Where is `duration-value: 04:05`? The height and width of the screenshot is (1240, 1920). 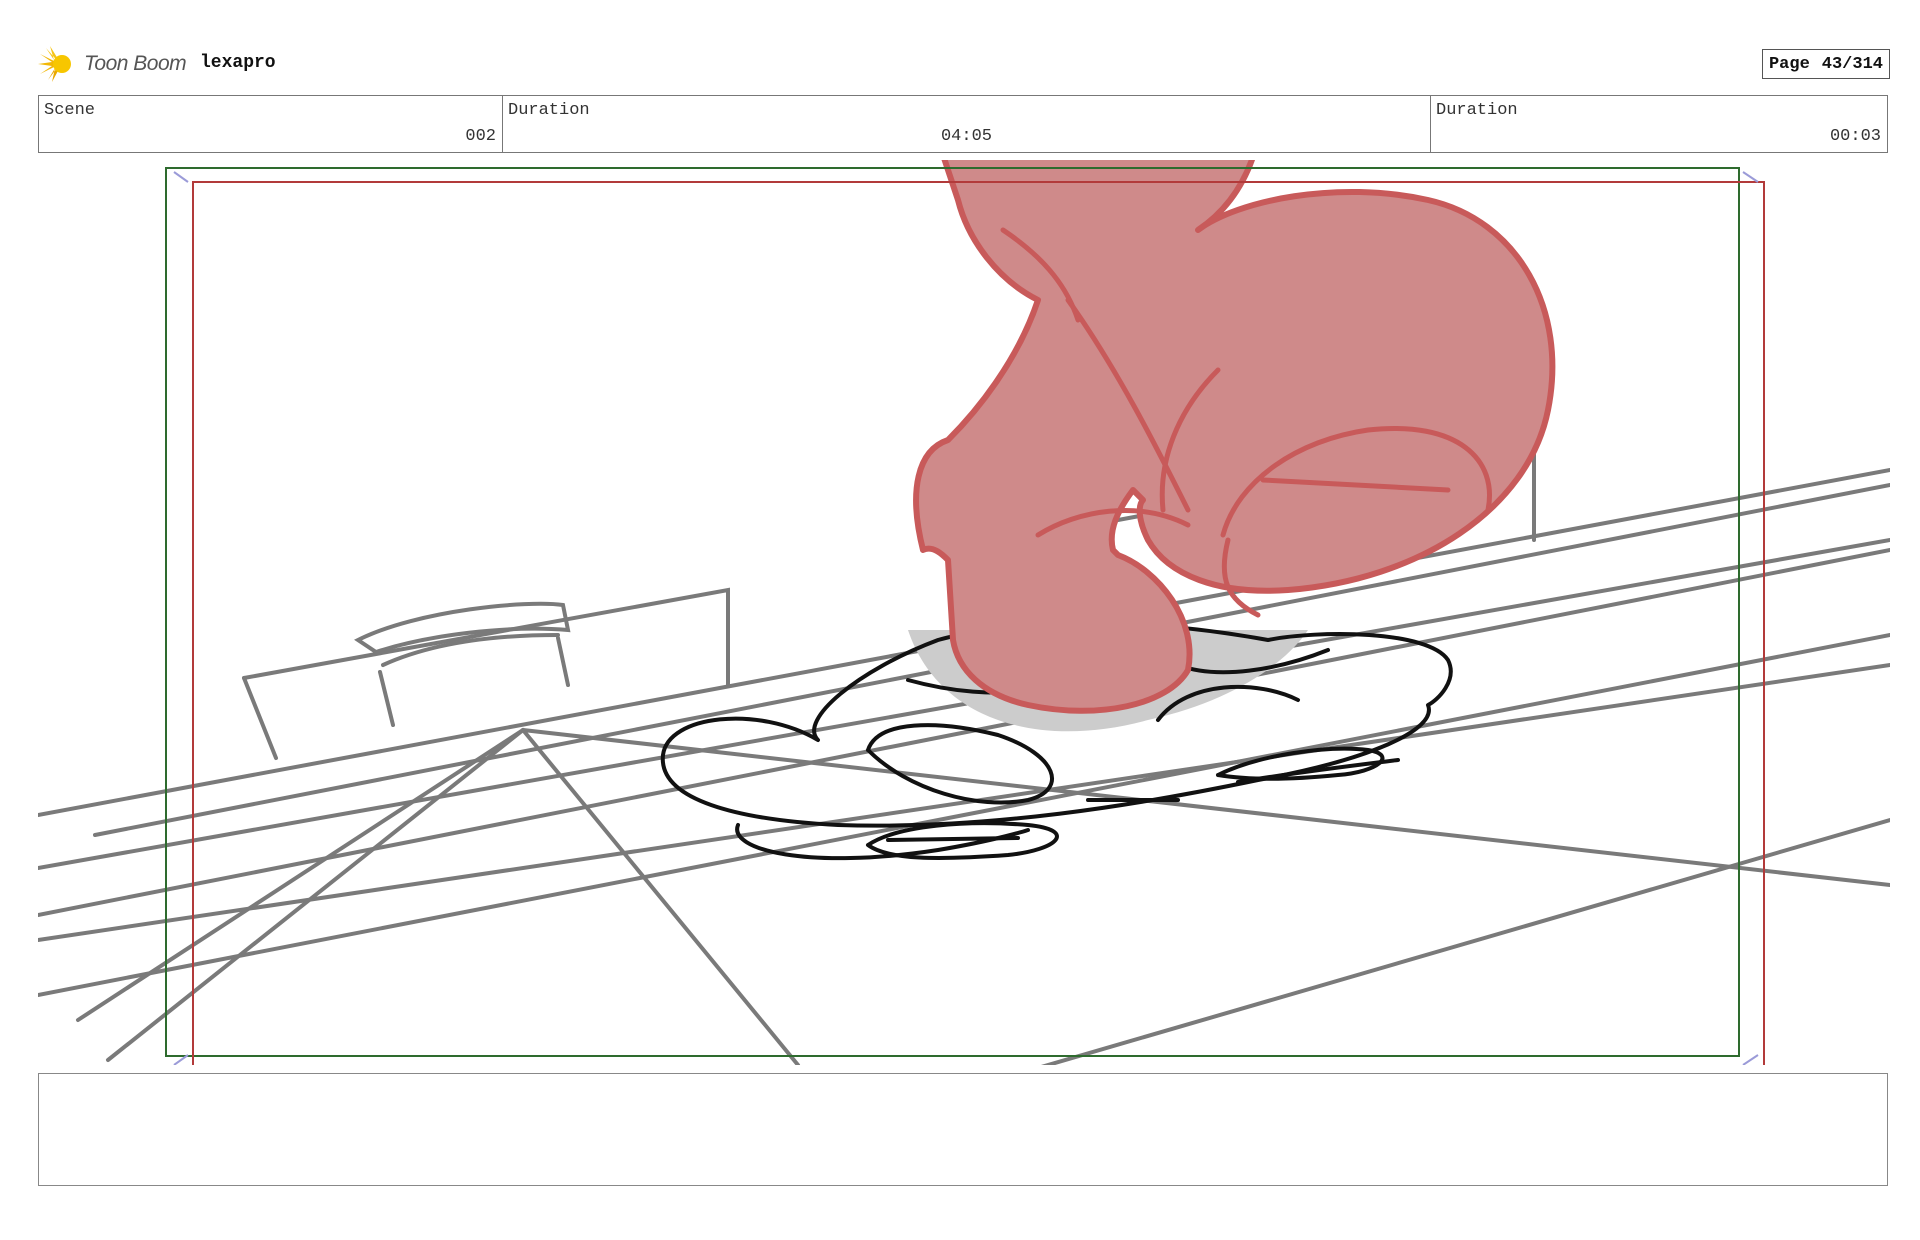 duration-value: 04:05 is located at coordinates (966, 136).